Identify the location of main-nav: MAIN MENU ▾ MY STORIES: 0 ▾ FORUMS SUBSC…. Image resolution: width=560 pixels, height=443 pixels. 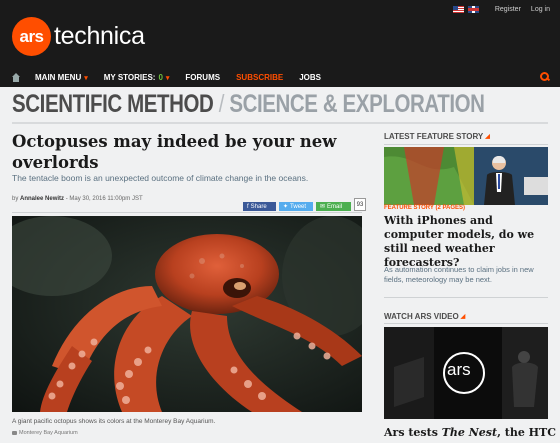
(280, 77).